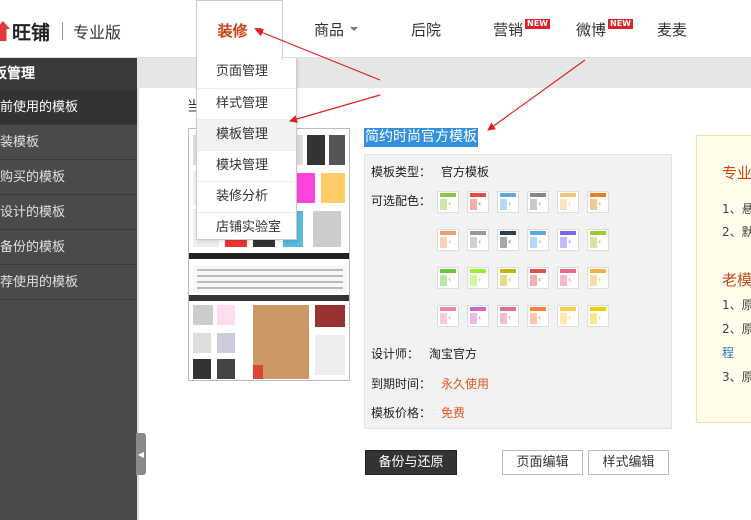 This screenshot has height=520, width=751. I want to click on sidebar-title: 板管理, so click(68, 74).